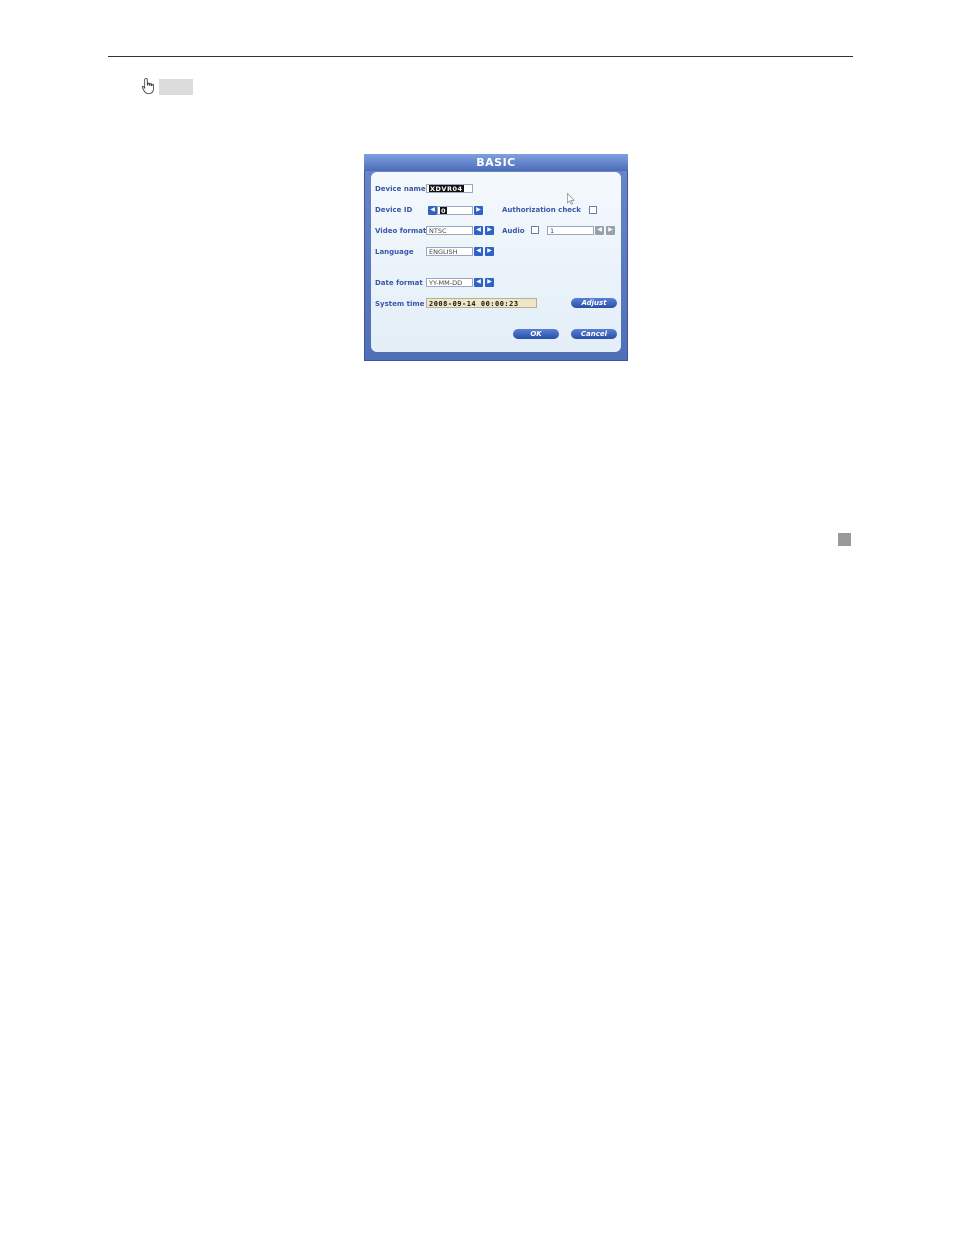 The height and width of the screenshot is (1235, 954). I want to click on cancel-button: Cancel, so click(594, 334).